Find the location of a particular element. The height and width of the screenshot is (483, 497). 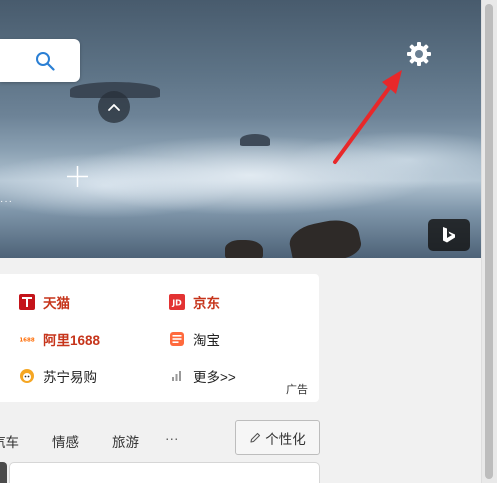

distant-rock is located at coordinates (255, 140).